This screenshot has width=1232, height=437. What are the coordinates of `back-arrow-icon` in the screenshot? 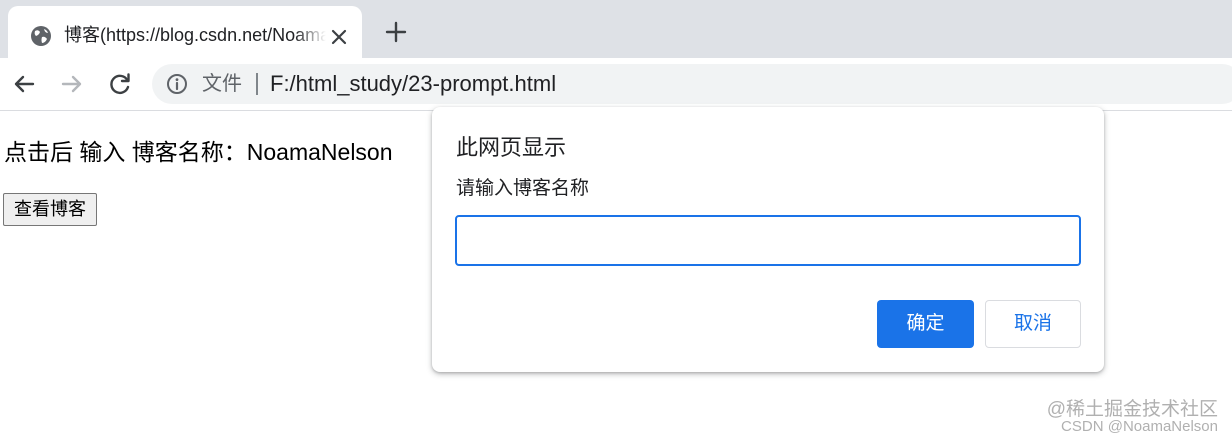 It's located at (24, 84).